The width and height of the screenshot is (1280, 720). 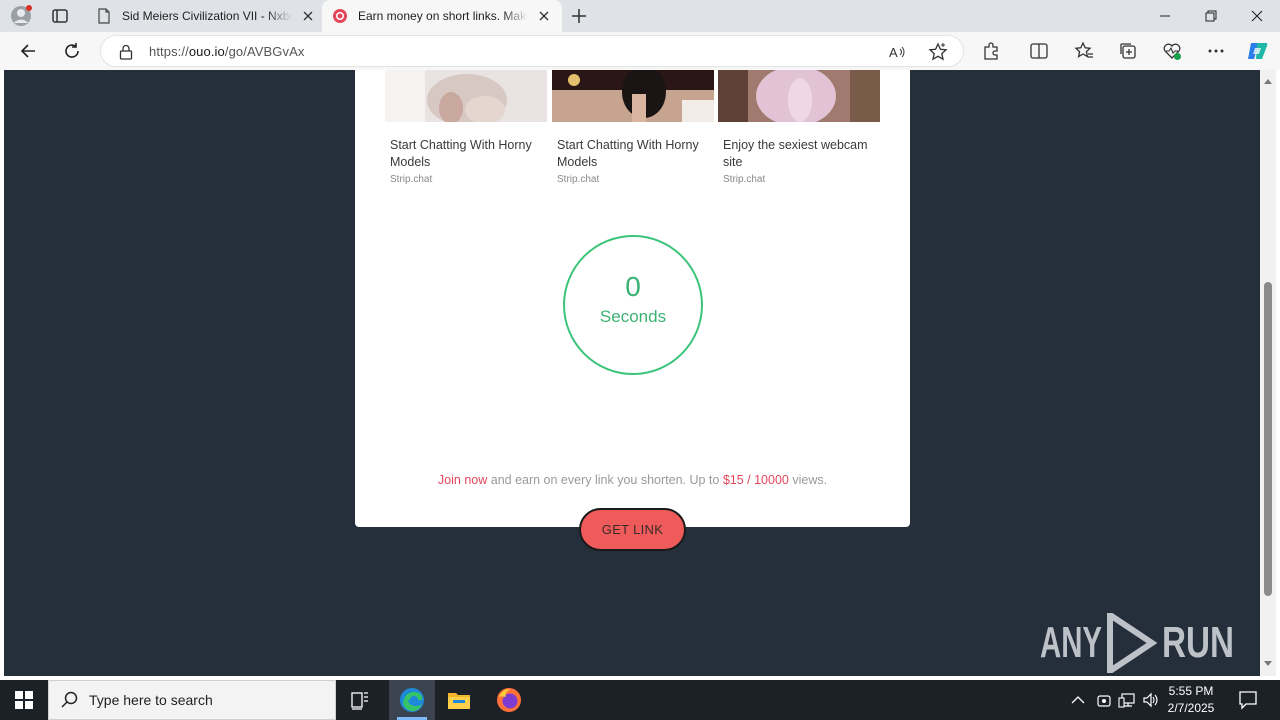 I want to click on clock-date: 2/7/2025, so click(x=1191, y=708).